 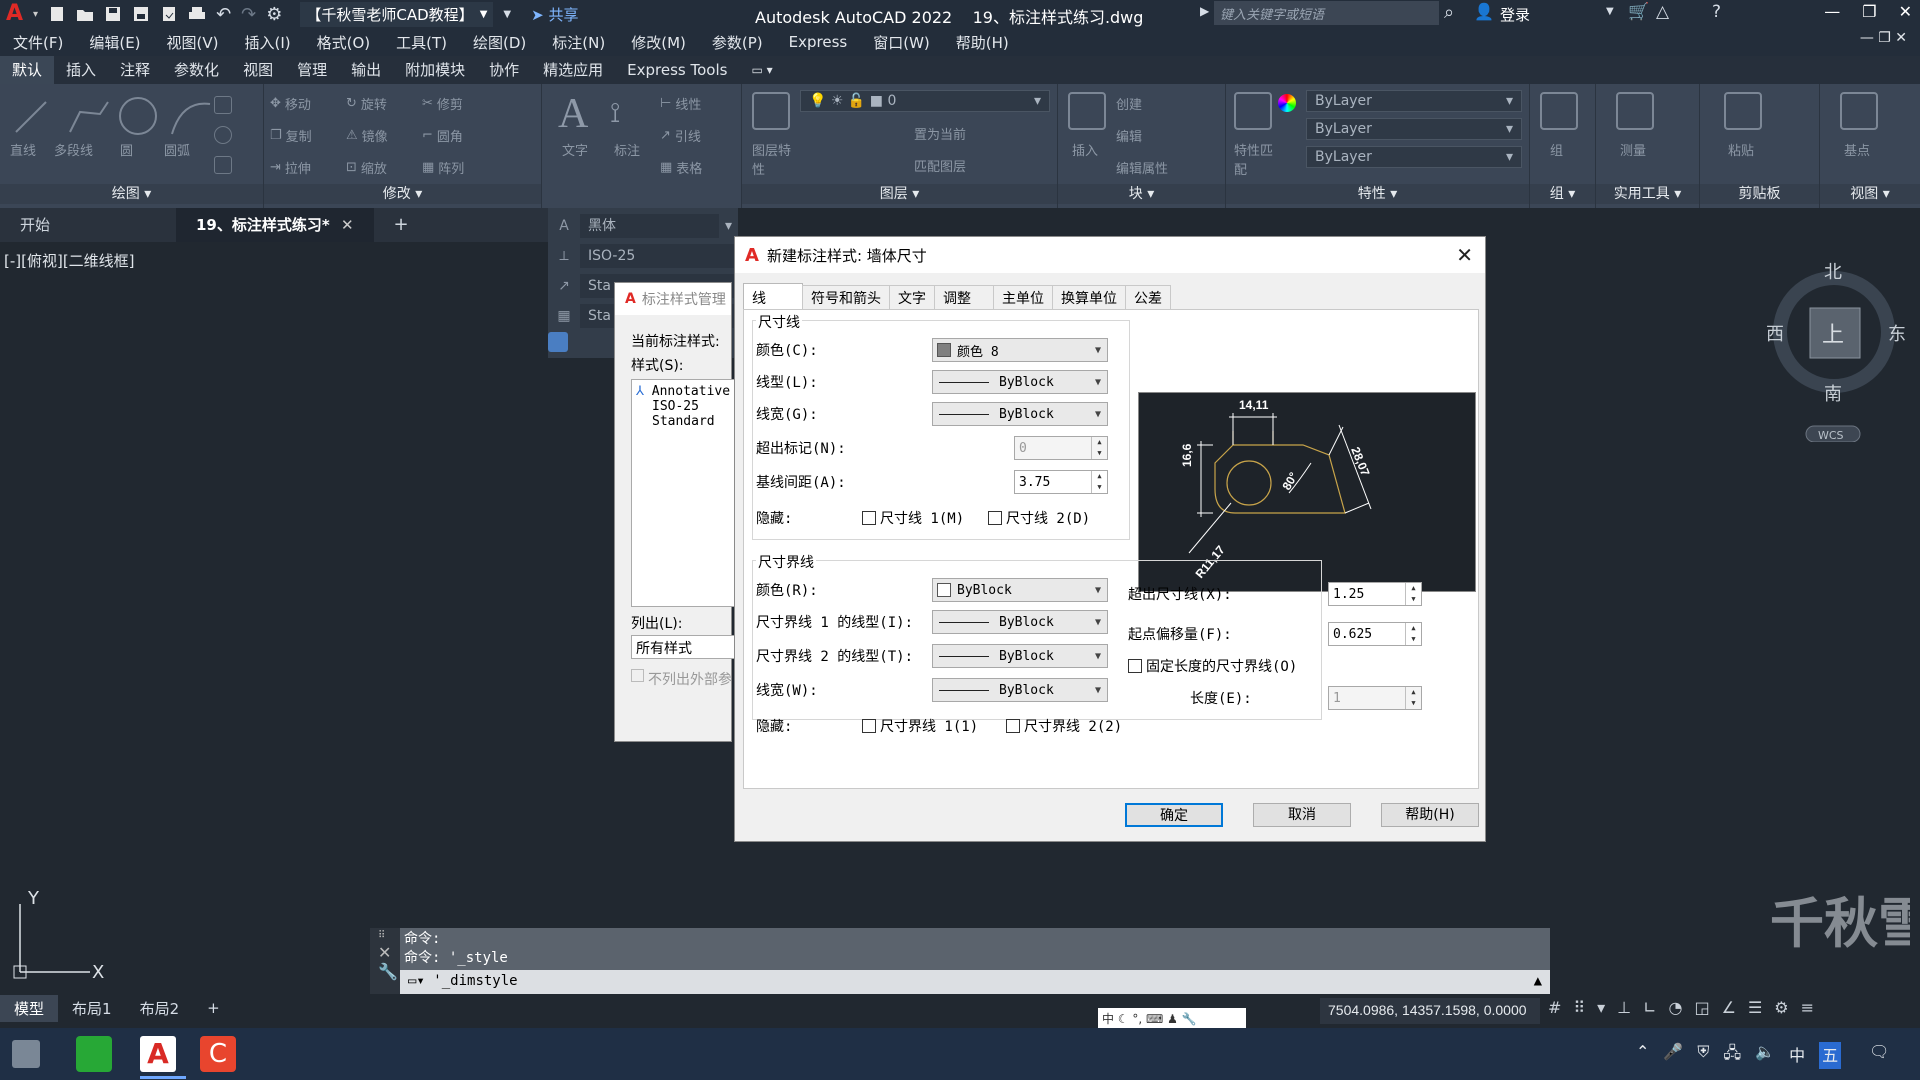 I want to click on exclude-xref-checkbox: 不列出外部参, so click(x=681, y=679).